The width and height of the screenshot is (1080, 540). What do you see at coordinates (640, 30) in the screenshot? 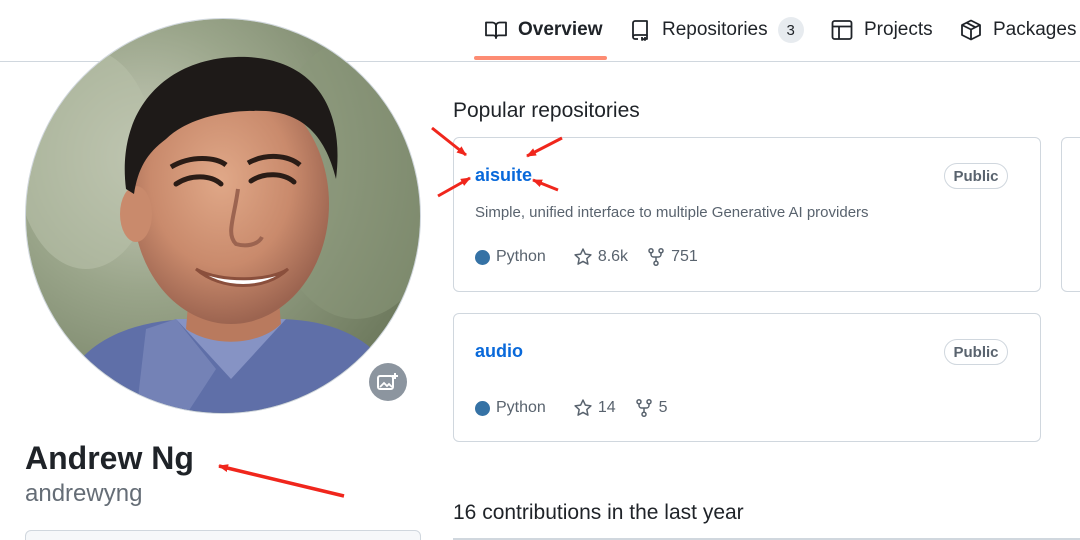
I see `repo-icon` at bounding box center [640, 30].